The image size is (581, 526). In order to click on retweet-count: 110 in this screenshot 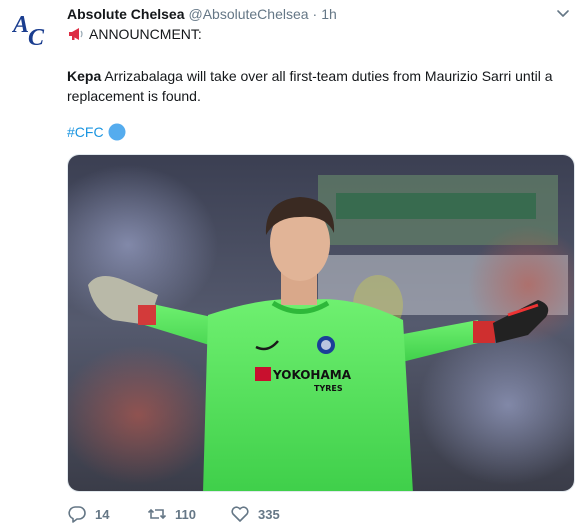, I will do `click(185, 514)`.